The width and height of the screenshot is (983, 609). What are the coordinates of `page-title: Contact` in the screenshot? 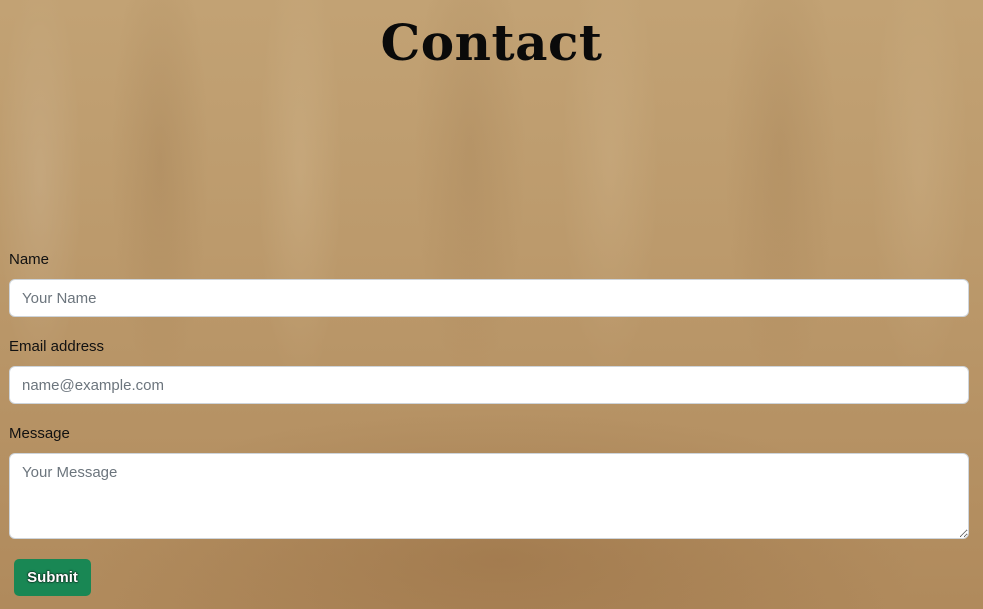 It's located at (491, 42).